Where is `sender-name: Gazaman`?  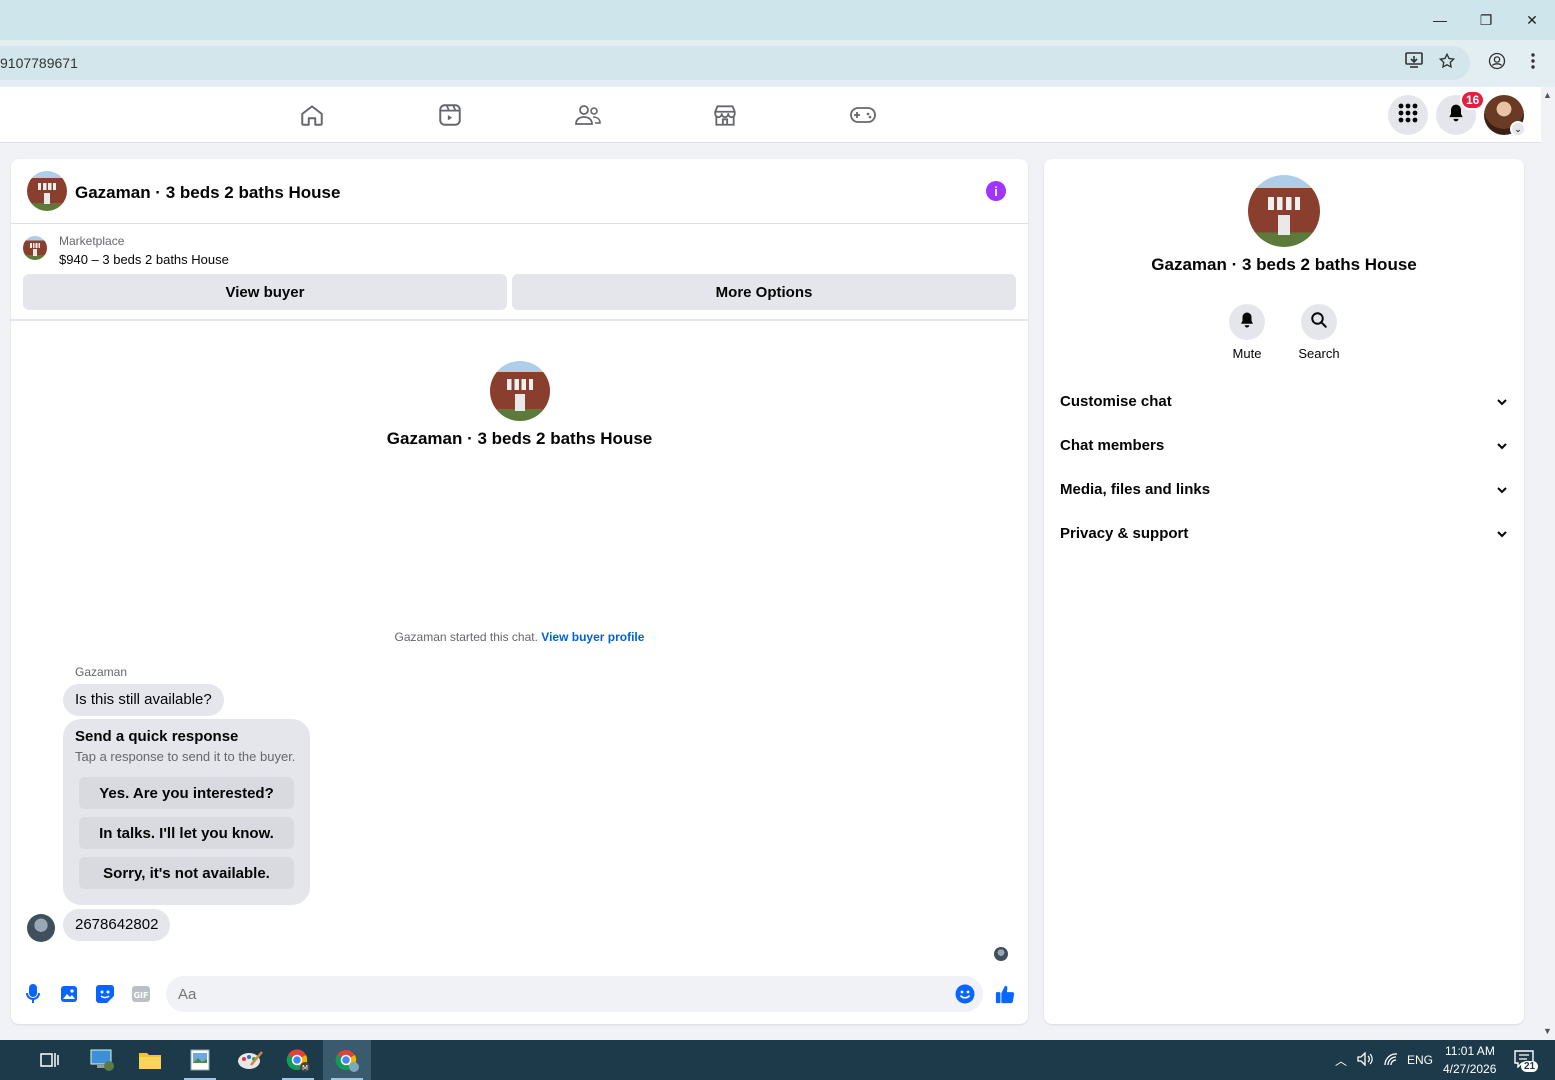 sender-name: Gazaman is located at coordinates (101, 672).